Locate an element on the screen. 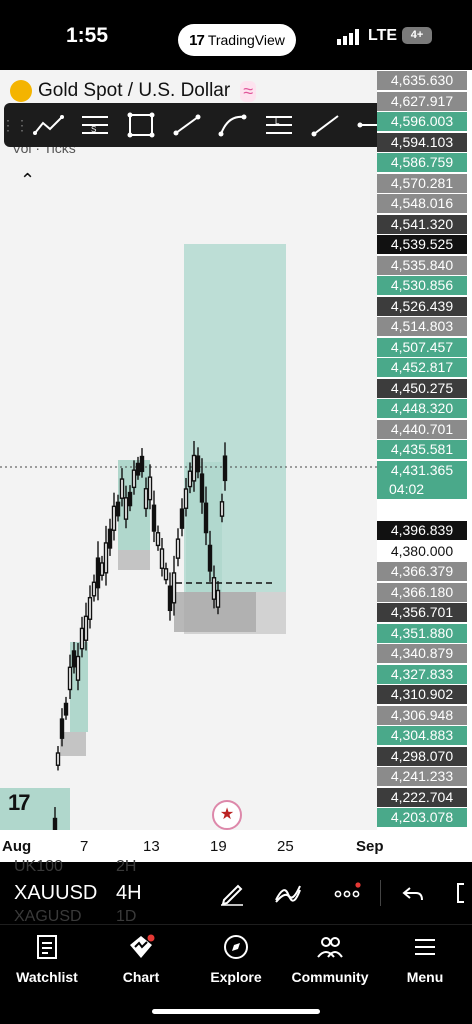 Image resolution: width=472 pixels, height=1024 pixels. chevron-up-icon: ⌃ is located at coordinates (27, 180).